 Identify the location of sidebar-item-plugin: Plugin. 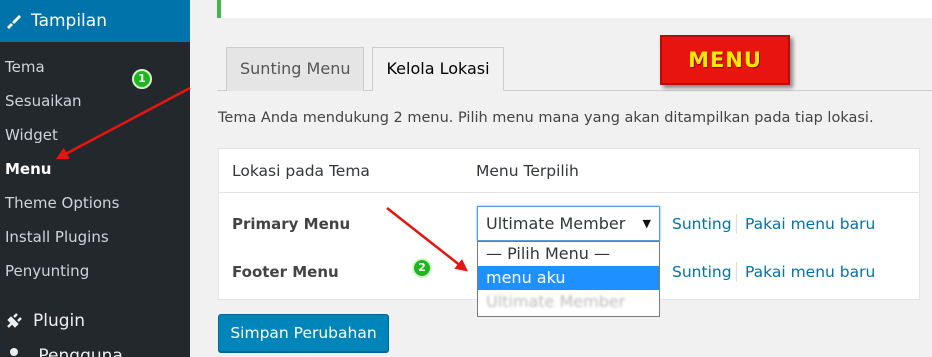
(95, 321).